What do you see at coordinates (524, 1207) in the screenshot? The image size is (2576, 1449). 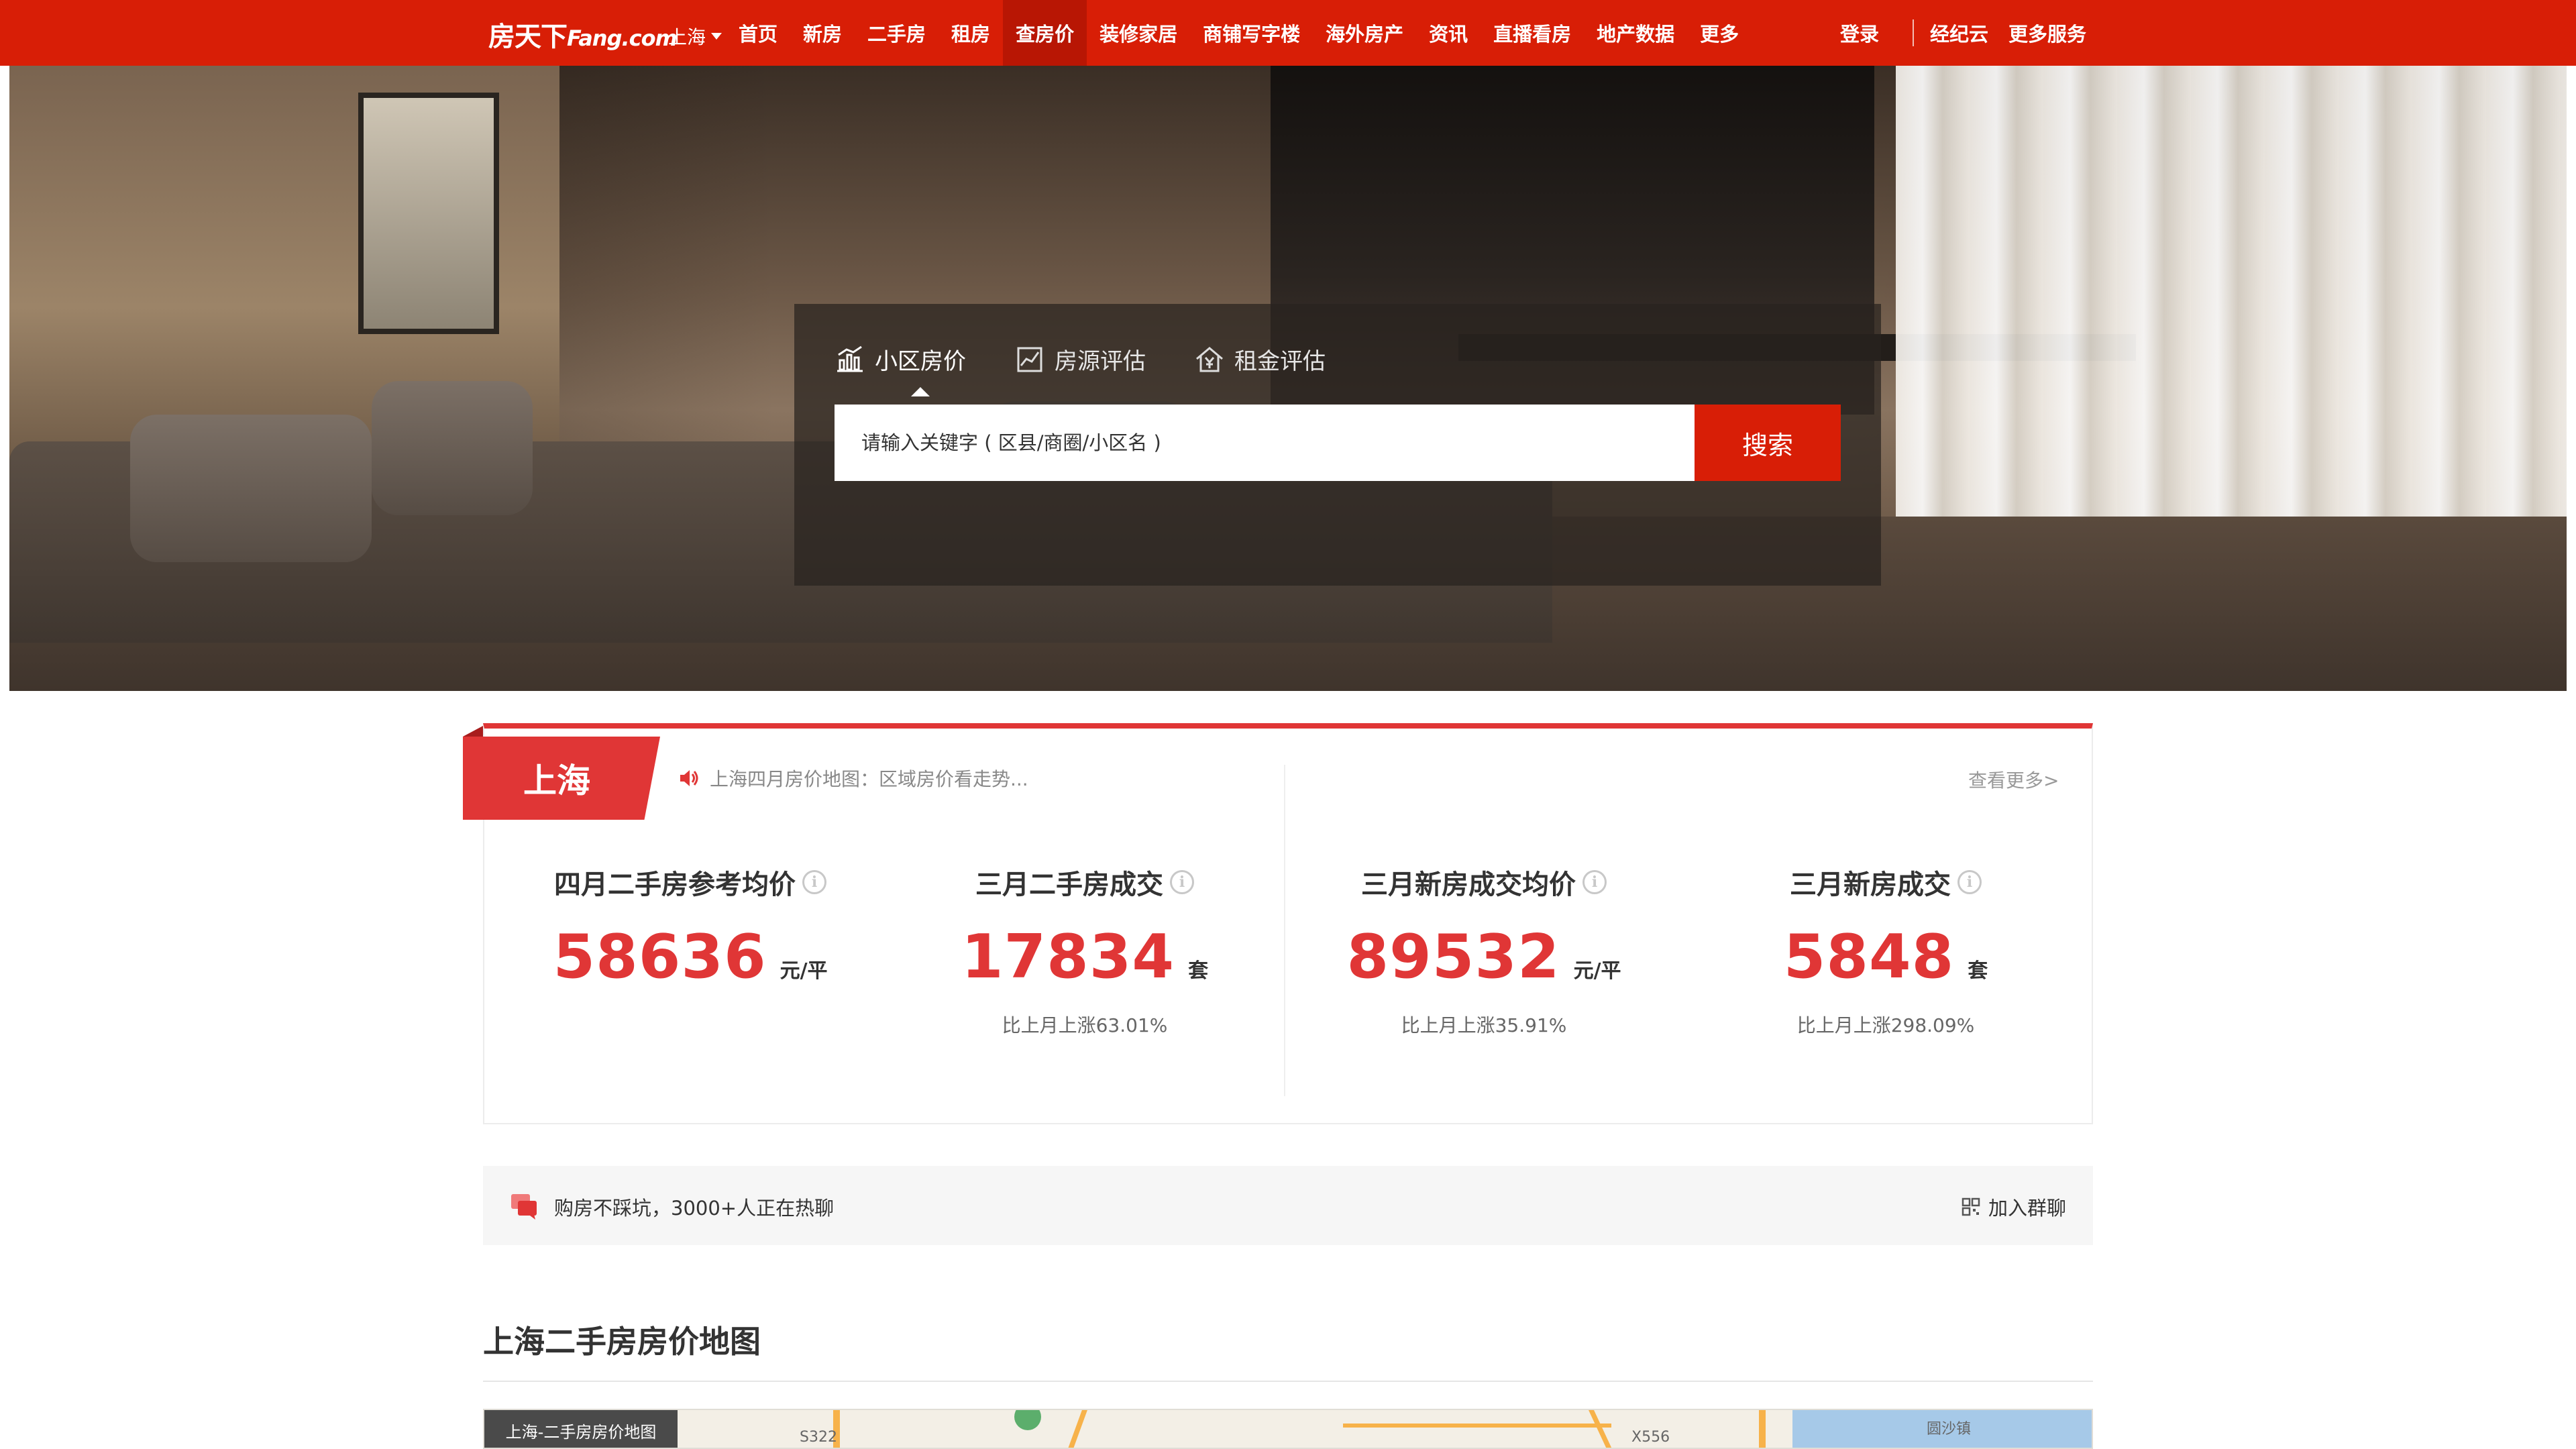 I see `chat-bubbles-icon` at bounding box center [524, 1207].